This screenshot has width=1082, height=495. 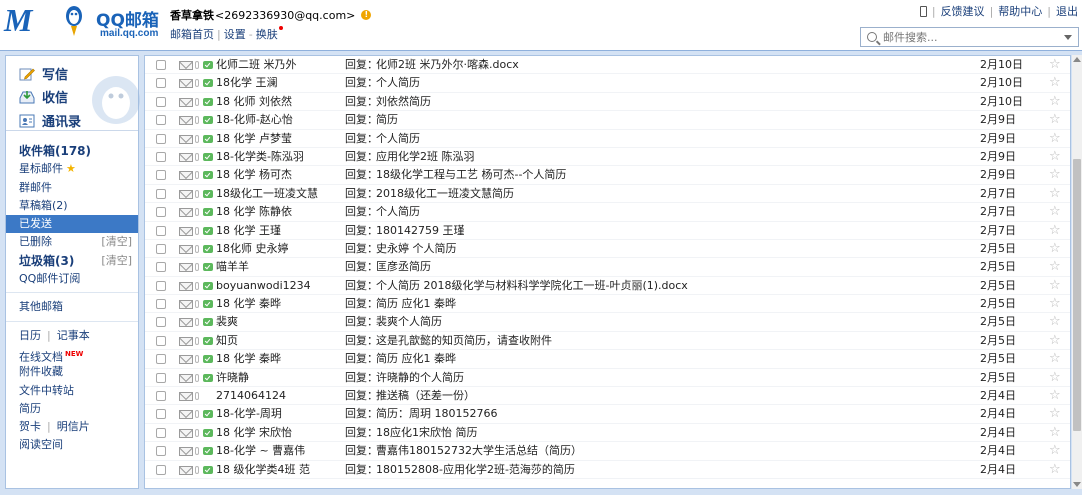 What do you see at coordinates (1020, 11) in the screenshot?
I see `help-link: 帮助中心` at bounding box center [1020, 11].